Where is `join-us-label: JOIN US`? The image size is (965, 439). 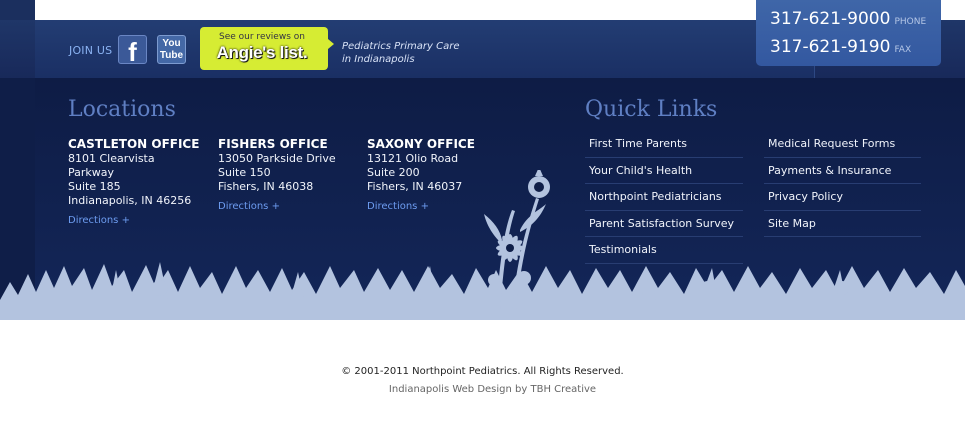
join-us-label: JOIN US is located at coordinates (91, 50).